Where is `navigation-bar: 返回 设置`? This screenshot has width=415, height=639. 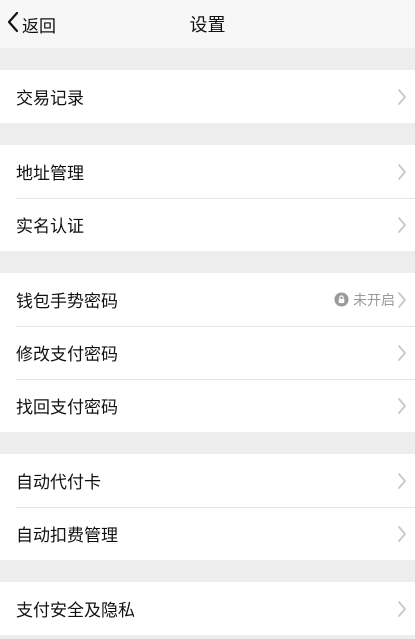 navigation-bar: 返回 设置 is located at coordinates (207, 24).